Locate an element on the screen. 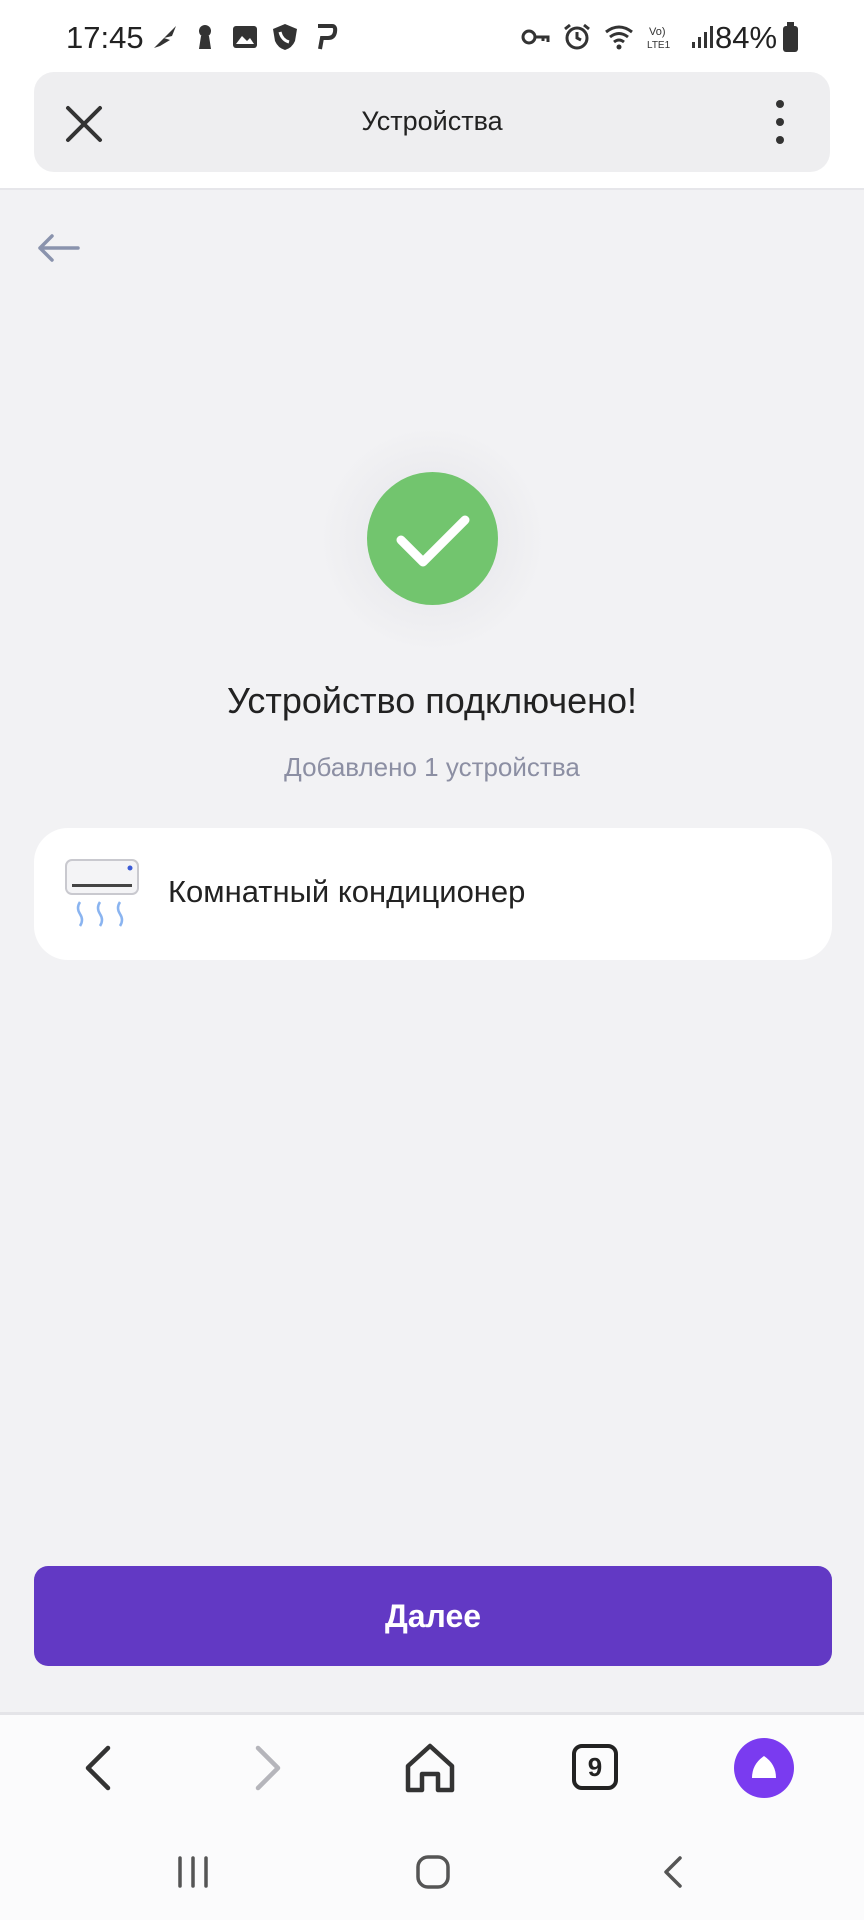 The width and height of the screenshot is (864, 1920). page-title: Устройства is located at coordinates (432, 121).